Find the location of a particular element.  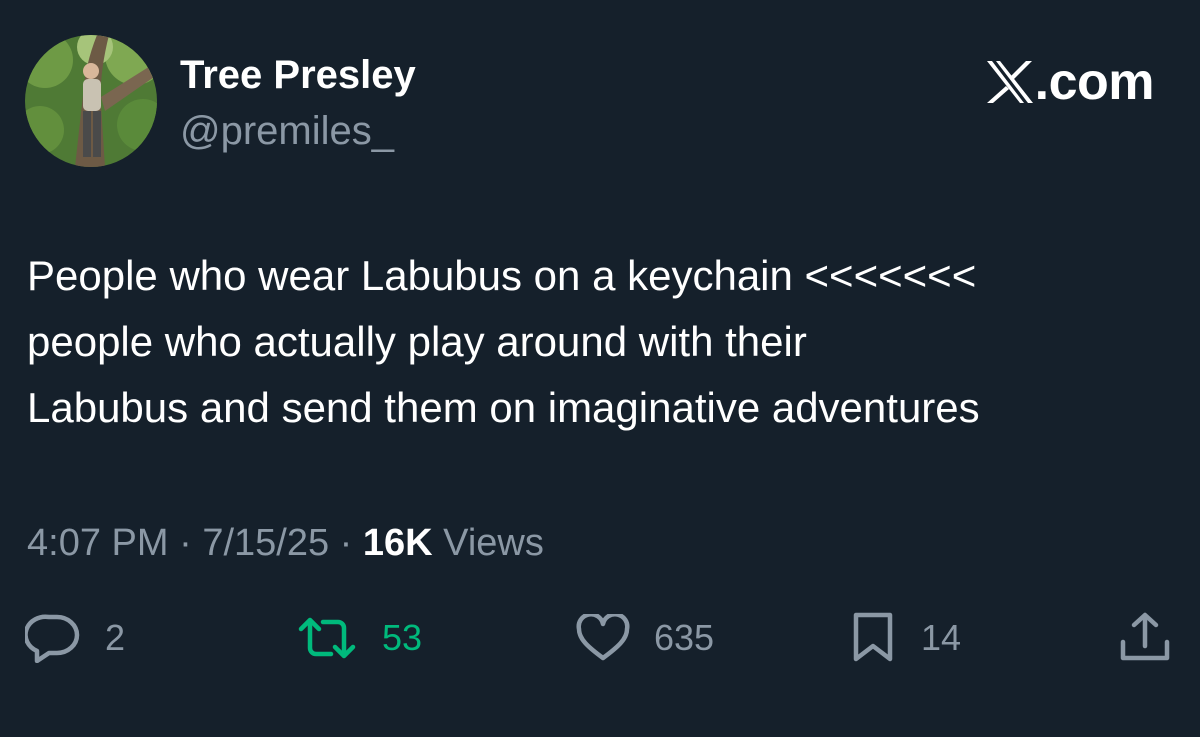

share-icon is located at coordinates (1145, 636).